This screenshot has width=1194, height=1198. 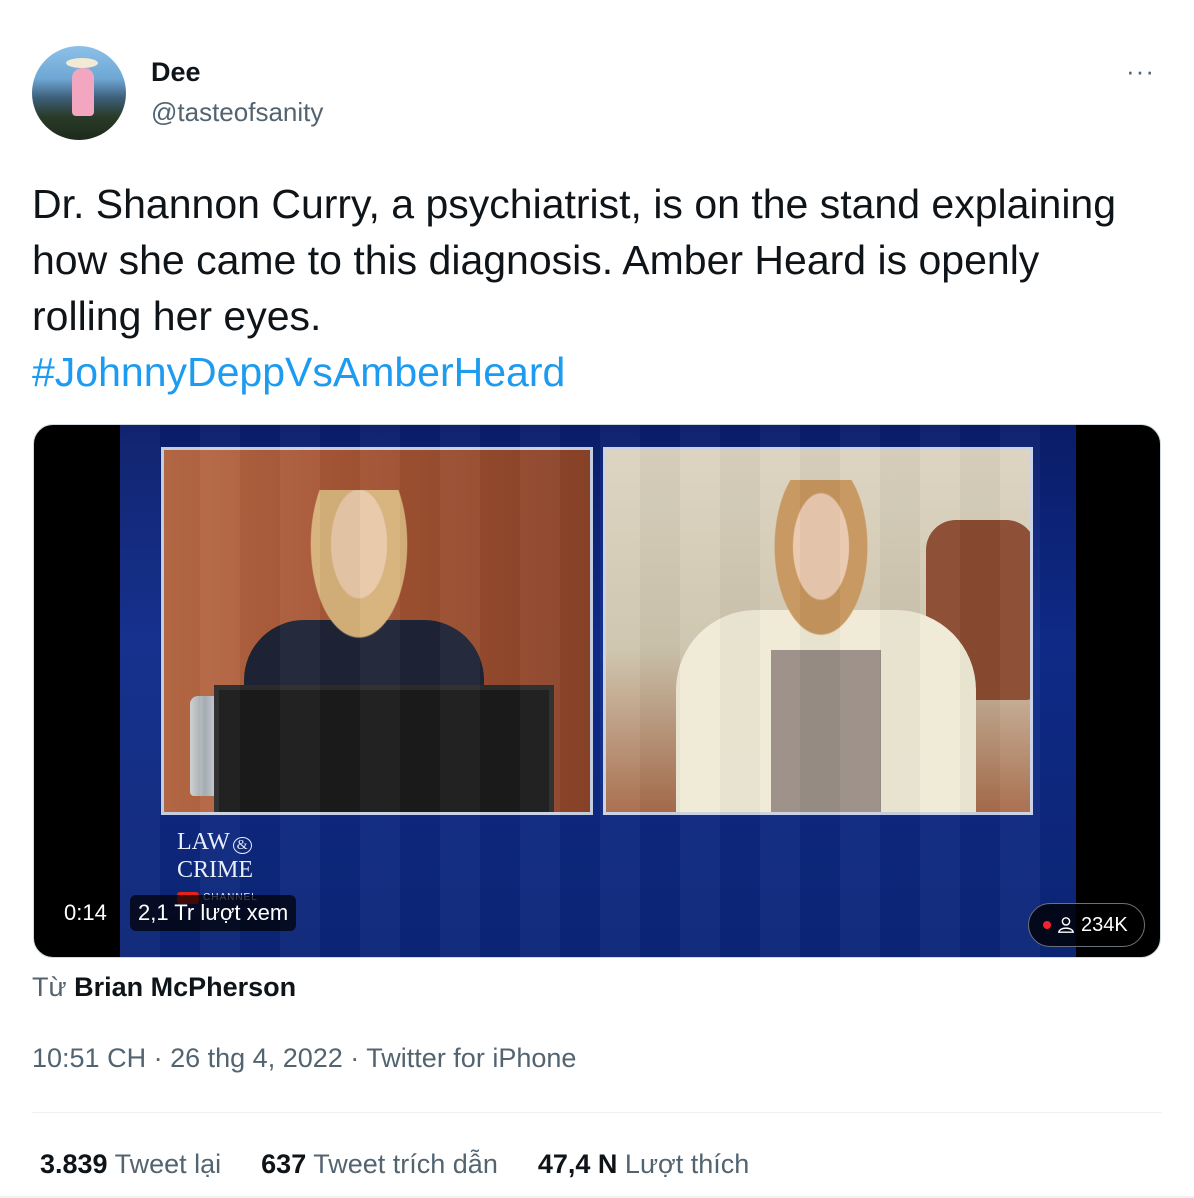 I want to click on retweets-count: 3.839, so click(x=74, y=1164).